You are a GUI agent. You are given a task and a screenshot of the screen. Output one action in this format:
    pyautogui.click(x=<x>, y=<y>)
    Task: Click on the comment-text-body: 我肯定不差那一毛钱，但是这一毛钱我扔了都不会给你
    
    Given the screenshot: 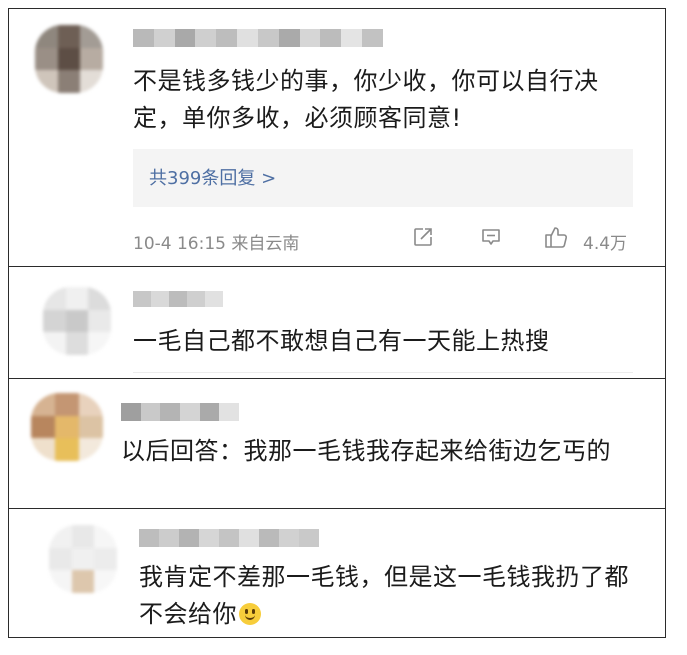 What is the action you would take?
    pyautogui.click(x=384, y=595)
    